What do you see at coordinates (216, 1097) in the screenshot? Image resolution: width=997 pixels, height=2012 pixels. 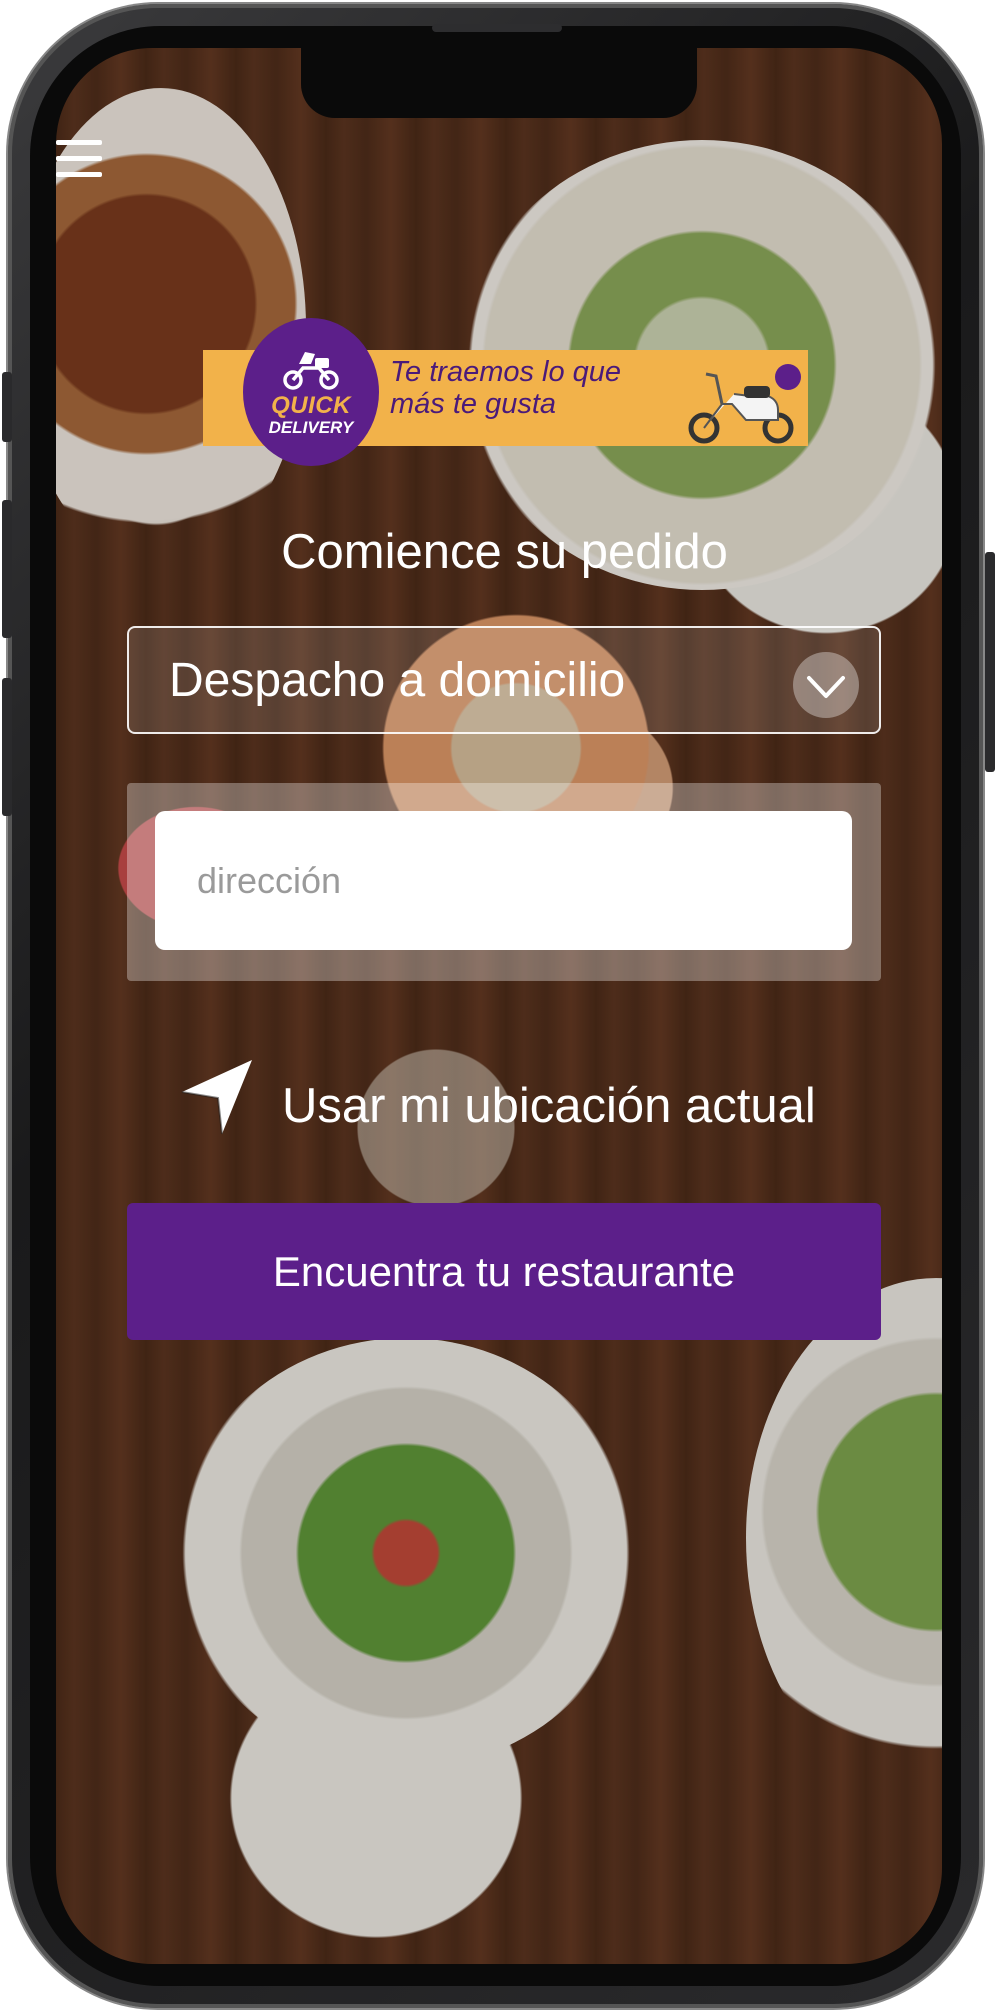 I see `navigation-arrow-icon` at bounding box center [216, 1097].